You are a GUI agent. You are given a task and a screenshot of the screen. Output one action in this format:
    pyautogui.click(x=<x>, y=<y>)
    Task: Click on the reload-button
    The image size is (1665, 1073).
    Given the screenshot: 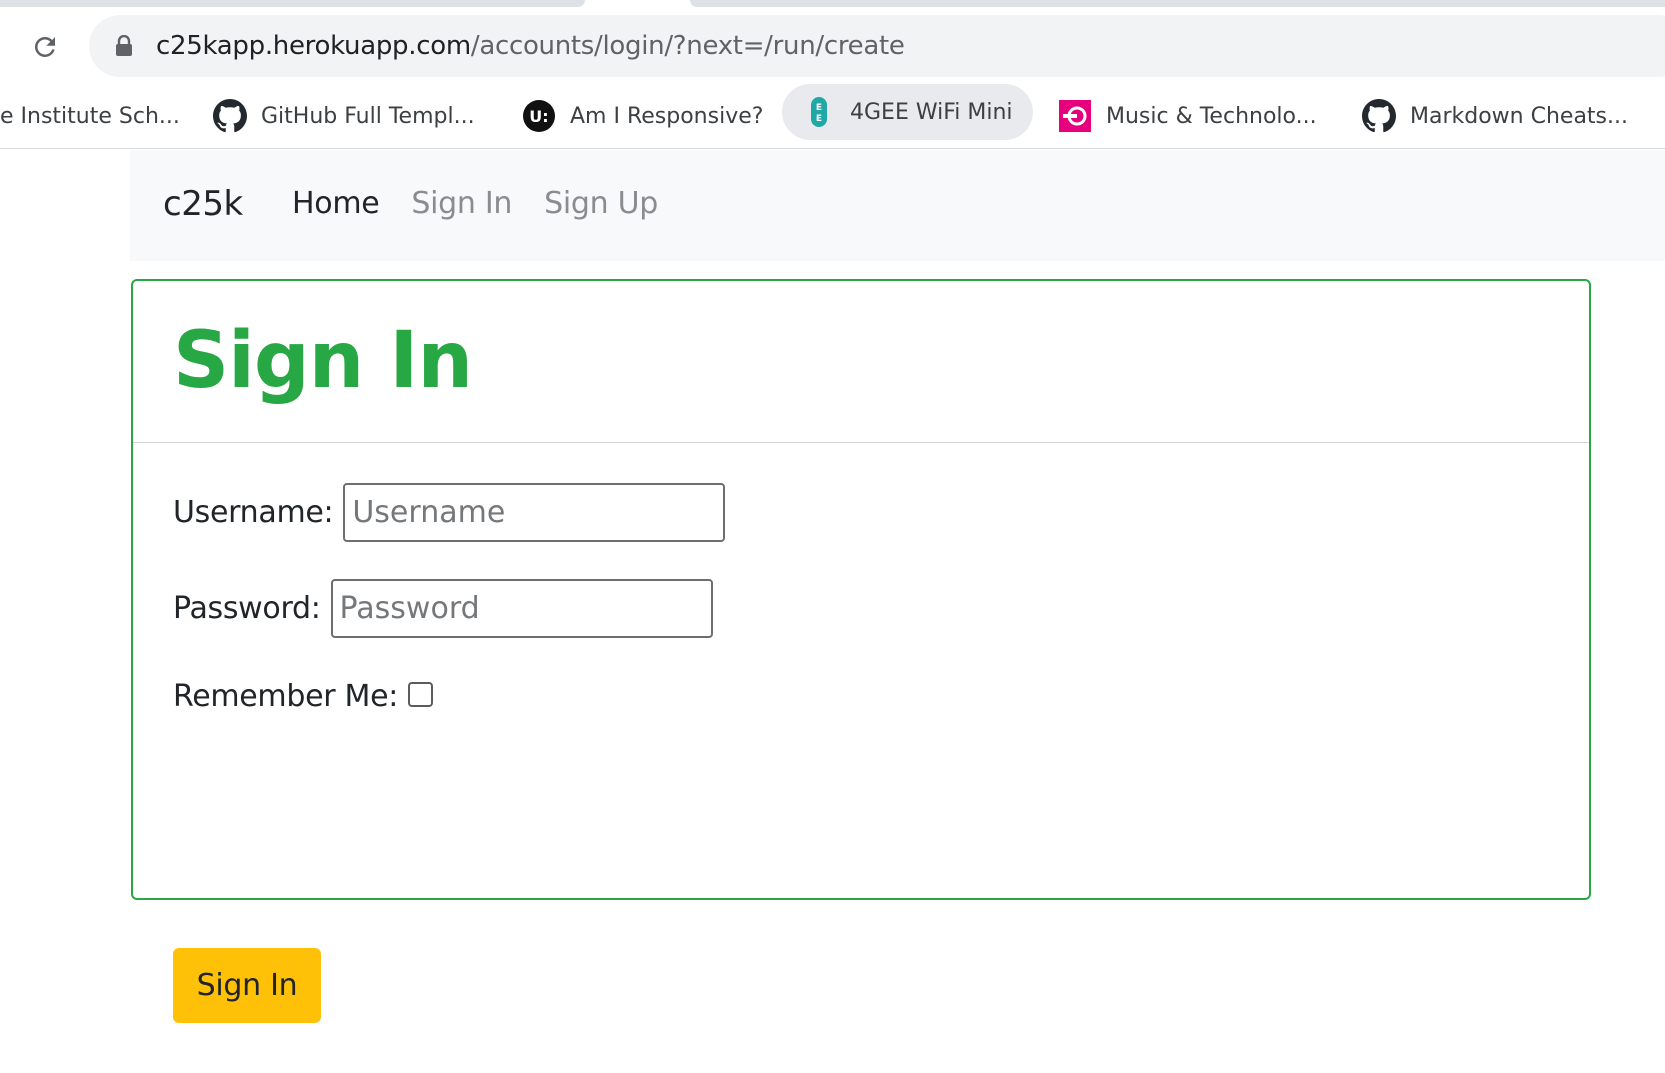 What is the action you would take?
    pyautogui.click(x=45, y=47)
    